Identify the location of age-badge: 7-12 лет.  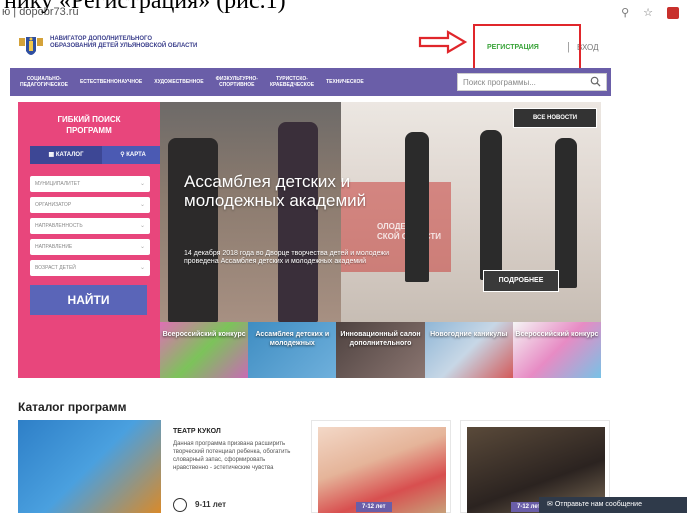
(374, 507).